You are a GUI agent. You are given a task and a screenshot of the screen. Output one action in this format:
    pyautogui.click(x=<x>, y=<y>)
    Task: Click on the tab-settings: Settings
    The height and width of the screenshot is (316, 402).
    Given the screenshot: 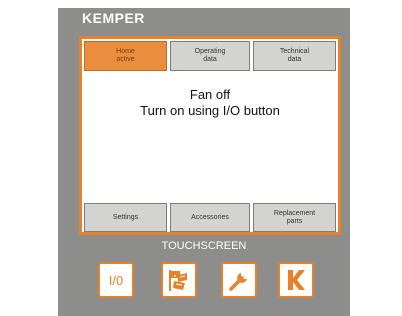 What is the action you would take?
    pyautogui.click(x=125, y=217)
    